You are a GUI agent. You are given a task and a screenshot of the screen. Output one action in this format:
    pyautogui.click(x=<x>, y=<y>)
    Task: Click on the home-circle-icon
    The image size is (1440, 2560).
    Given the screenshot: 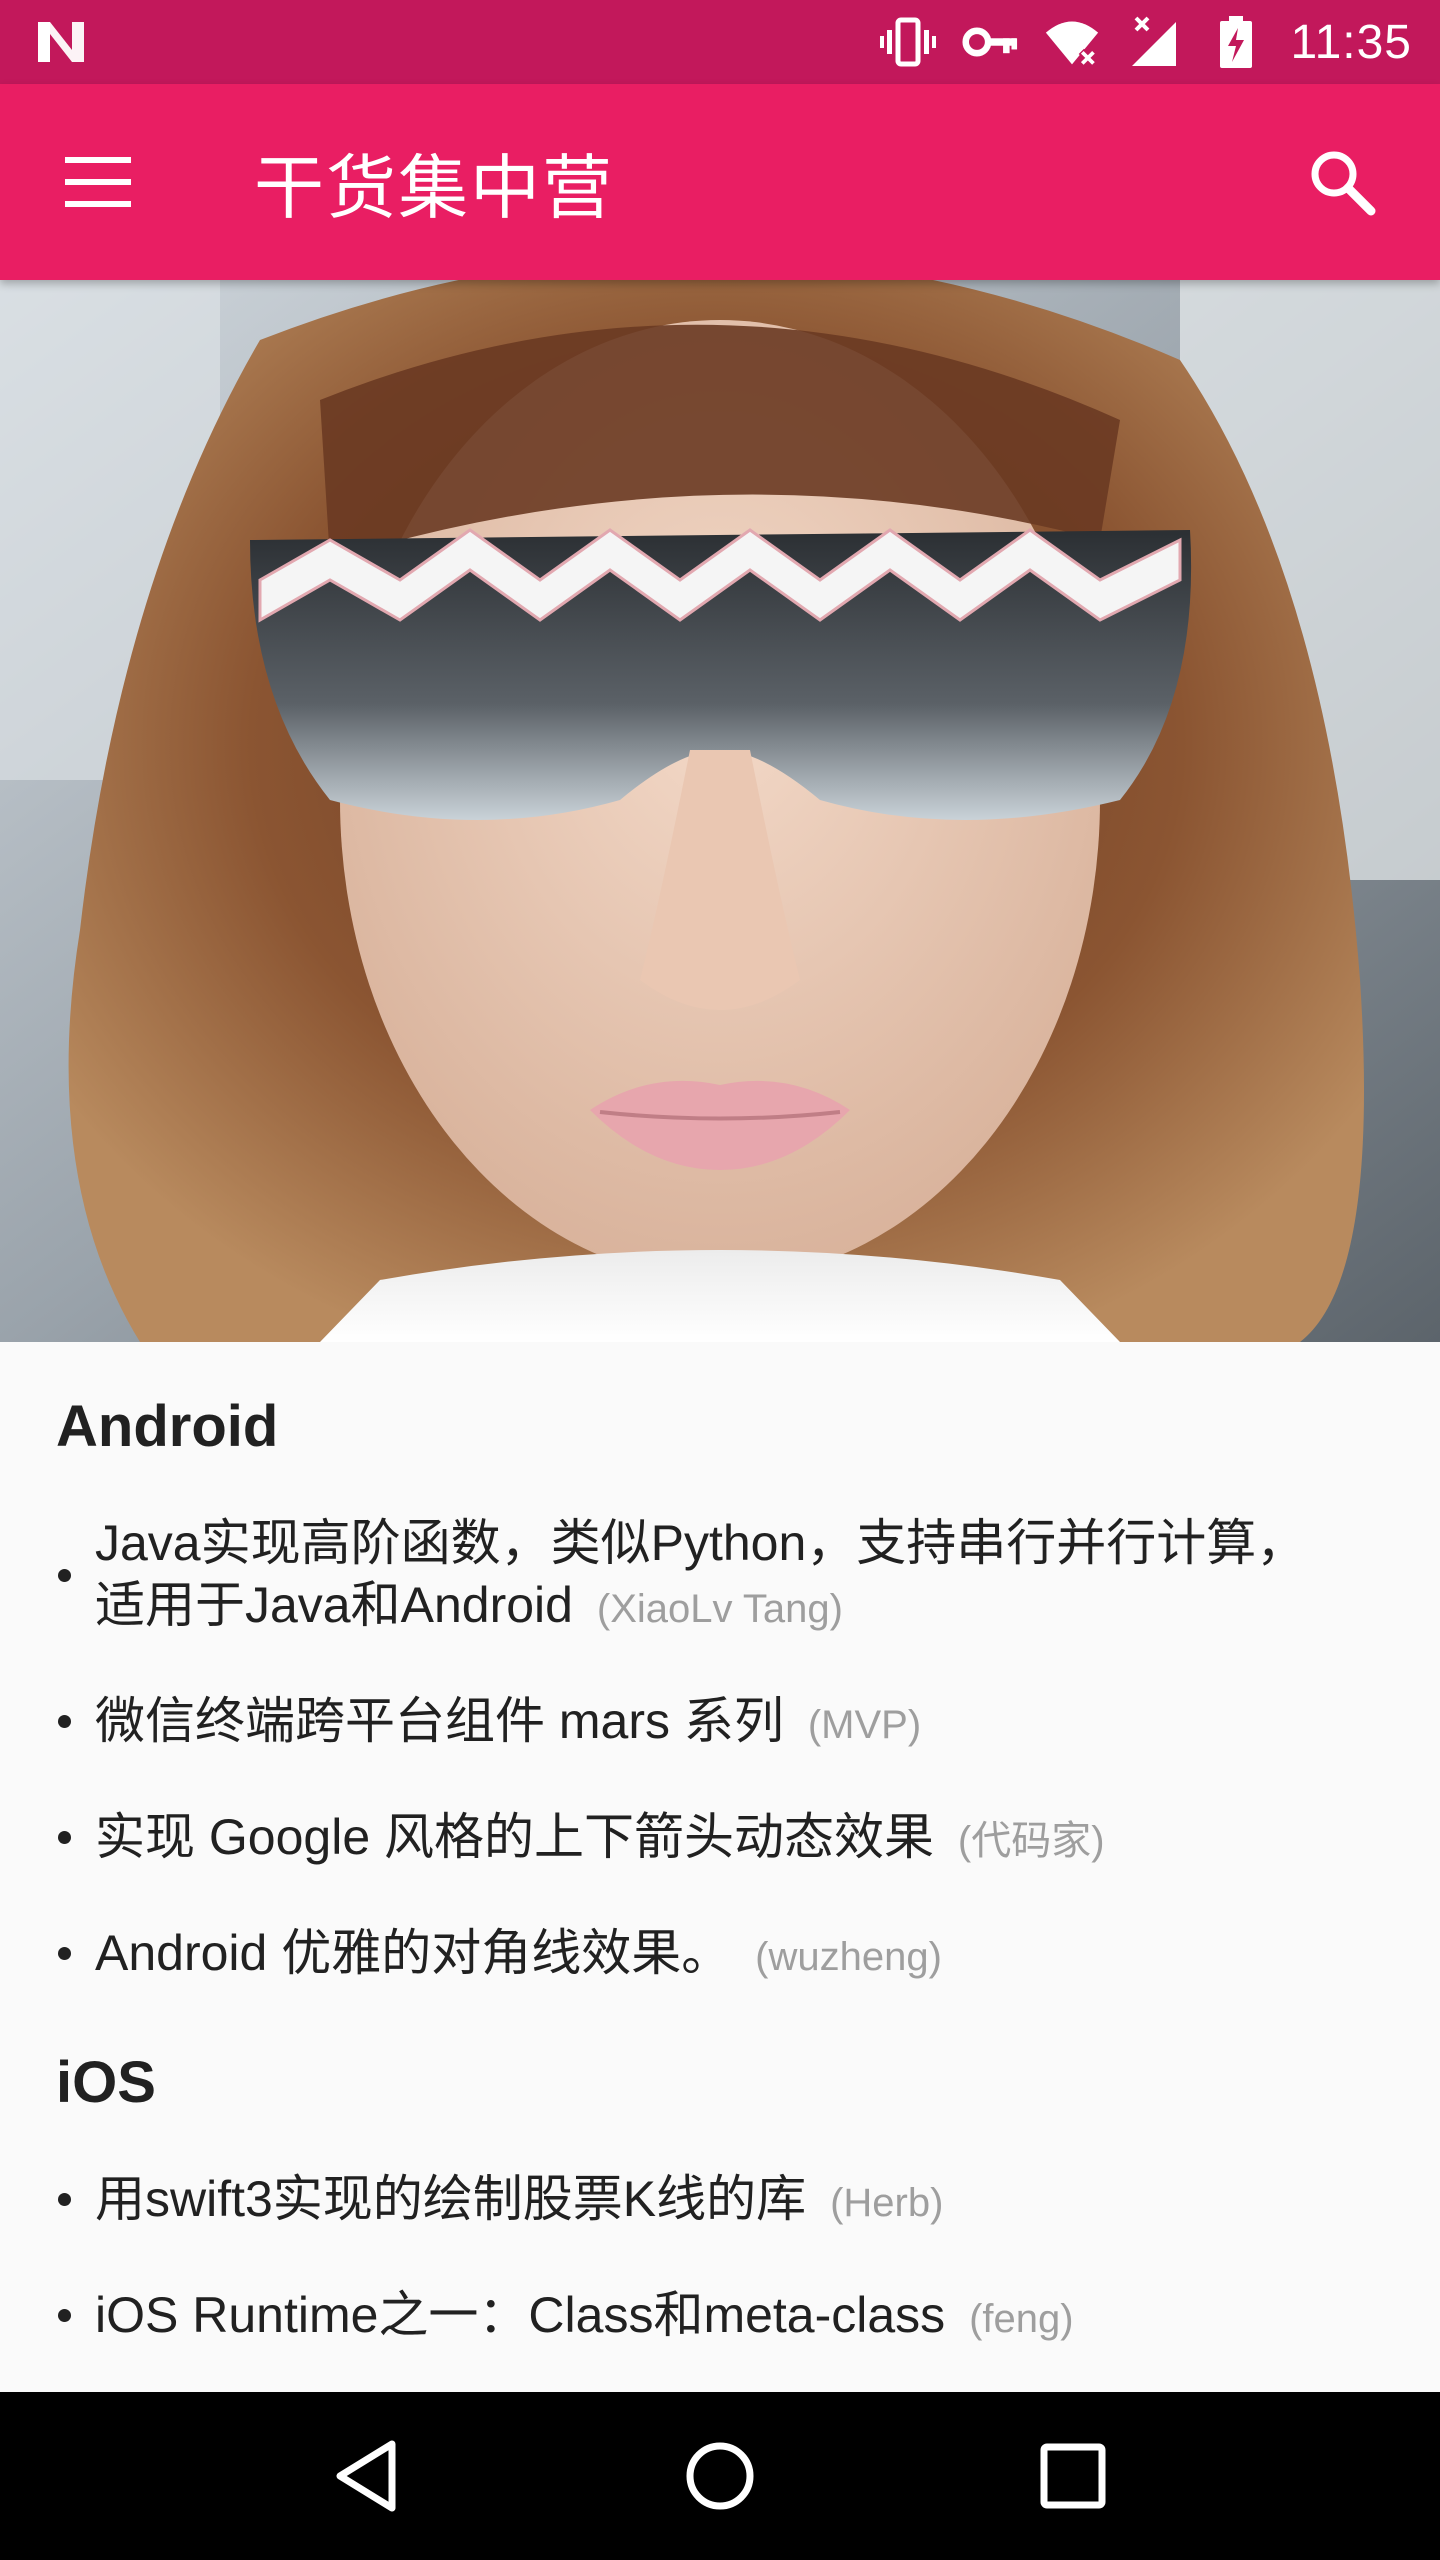 What is the action you would take?
    pyautogui.click(x=720, y=2476)
    